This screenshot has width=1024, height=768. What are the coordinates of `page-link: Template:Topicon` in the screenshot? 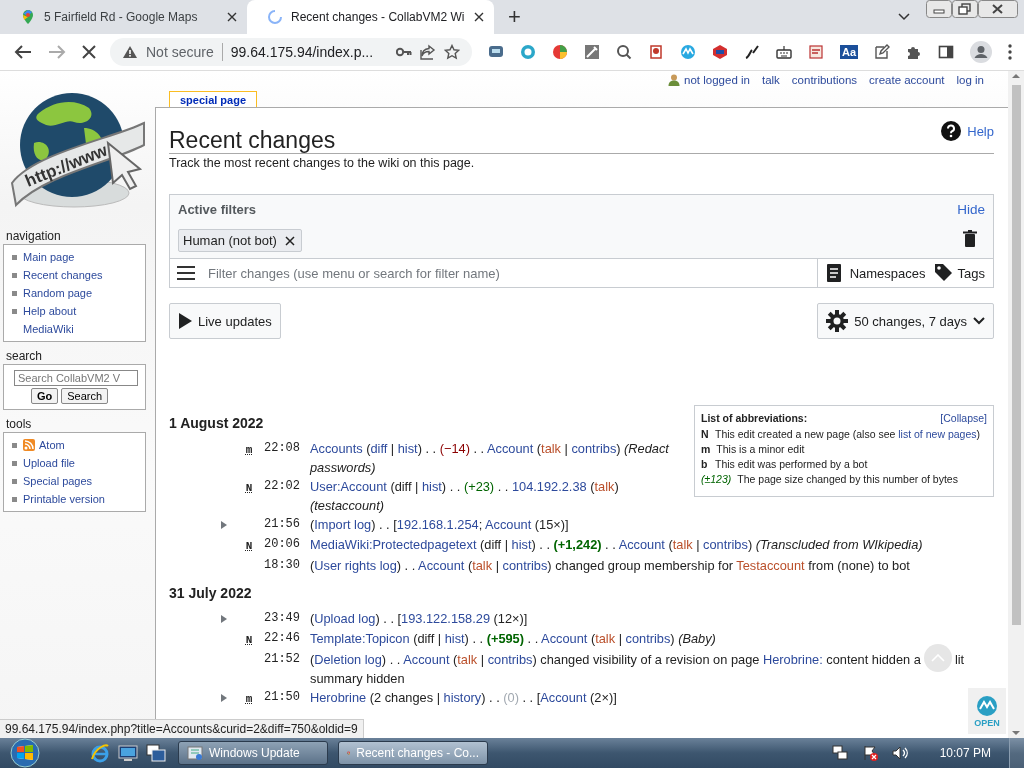 It's located at (360, 638).